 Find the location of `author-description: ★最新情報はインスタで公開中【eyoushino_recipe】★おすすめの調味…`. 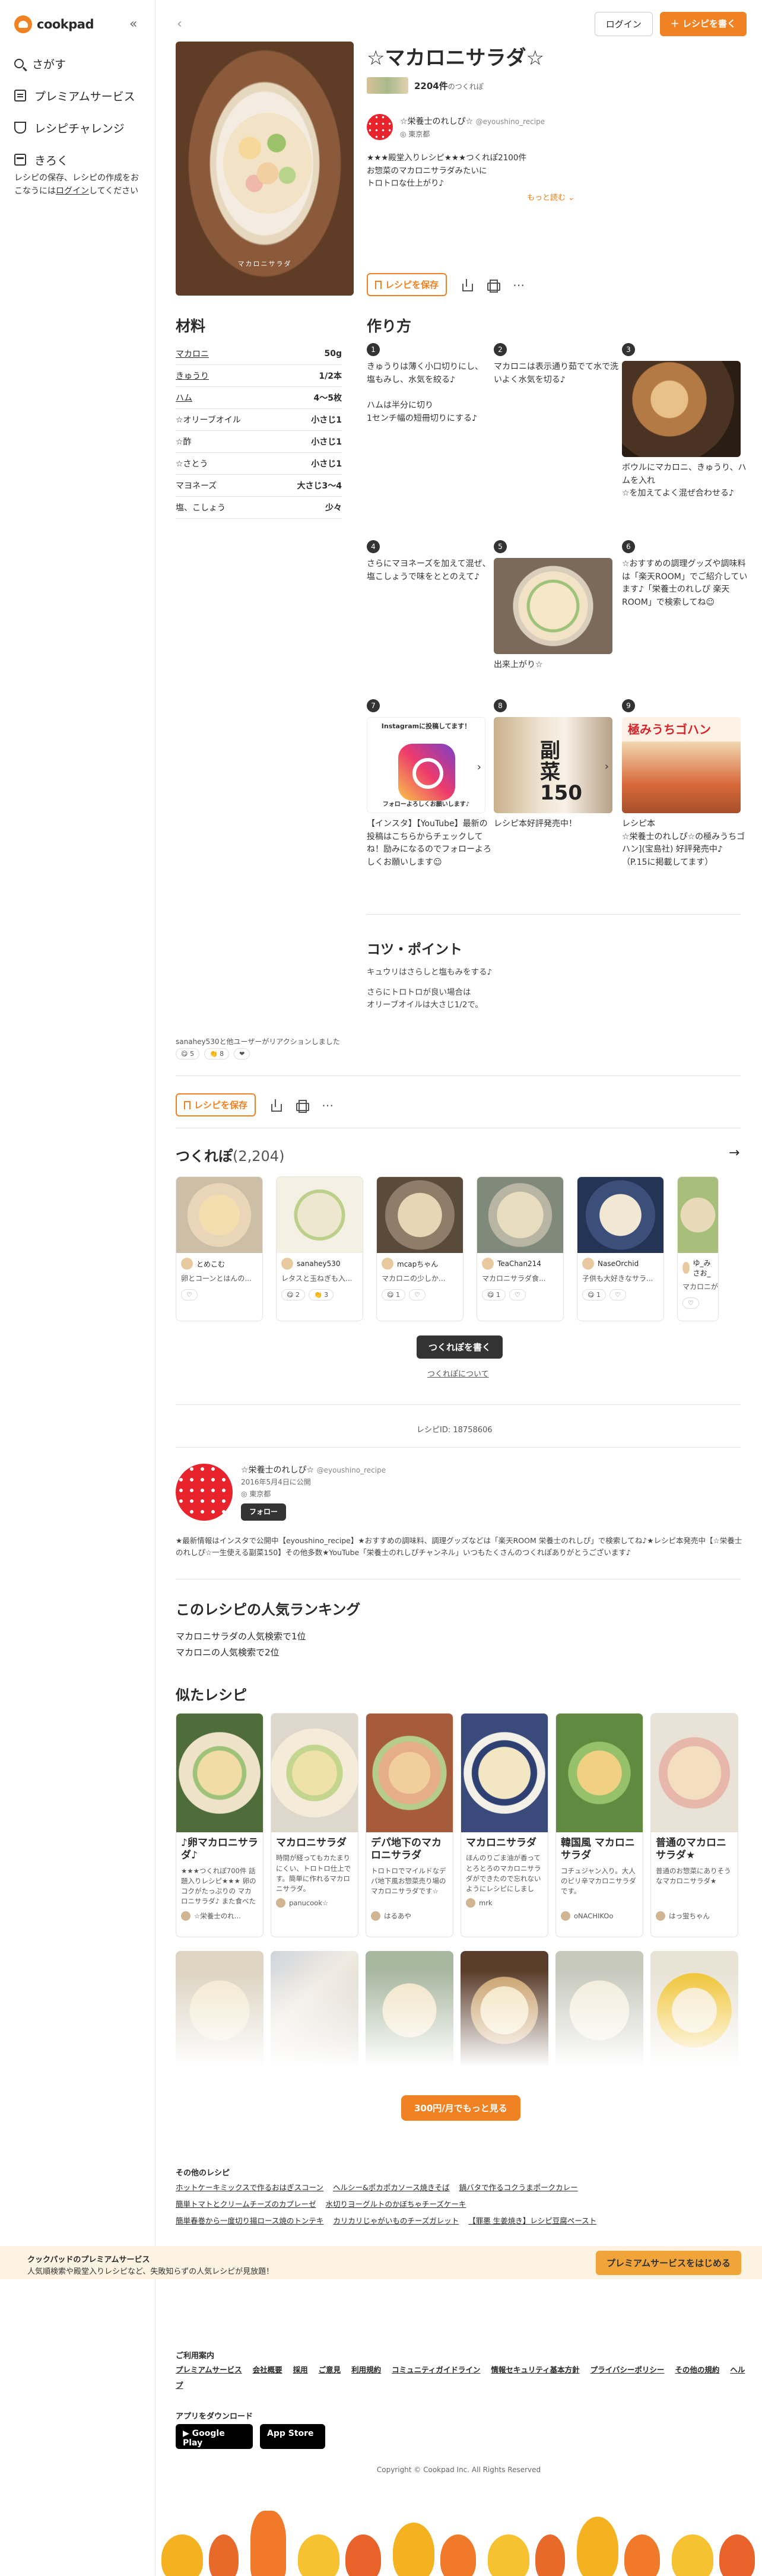

author-description: ★最新情報はインスタで公開中【eyoushino_recipe】★おすすめの調味… is located at coordinates (459, 1546).